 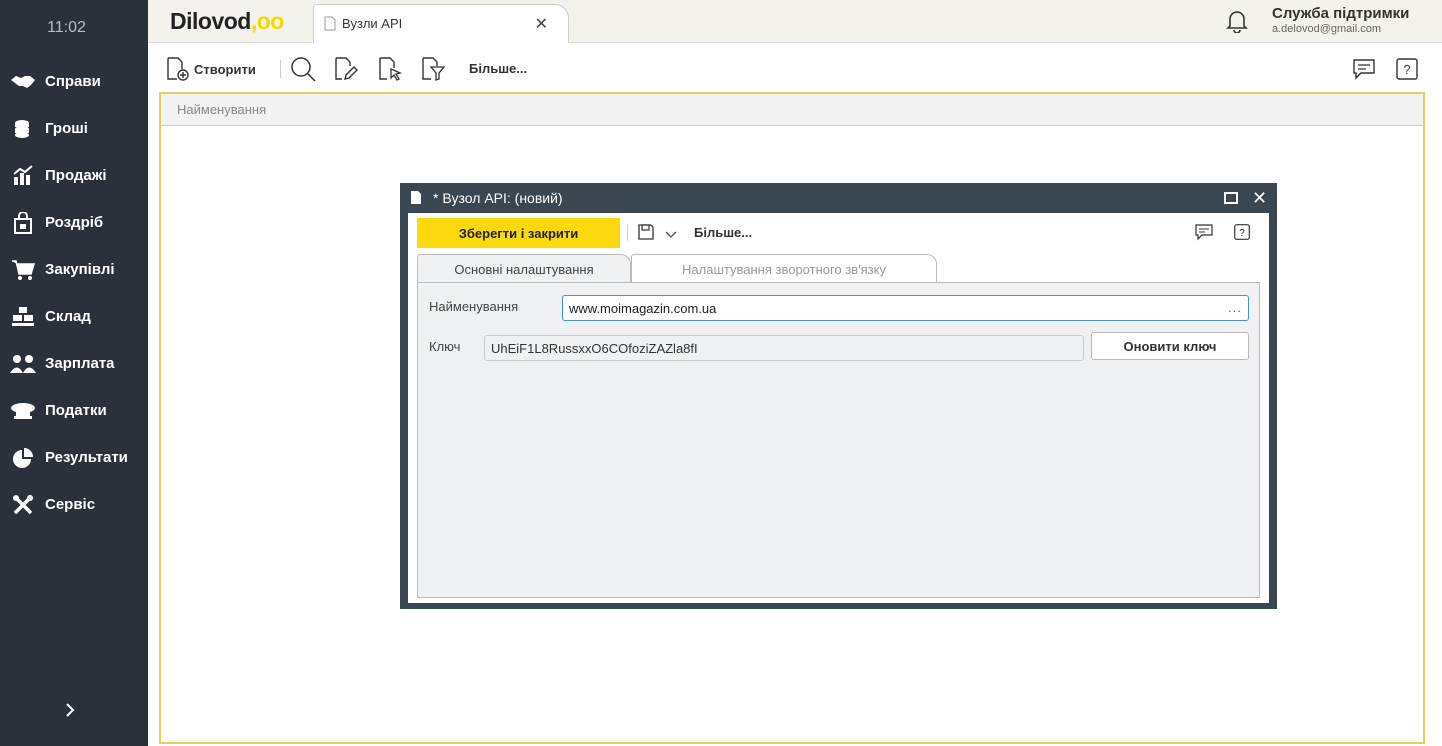 I want to click on people-icon, so click(x=23, y=364).